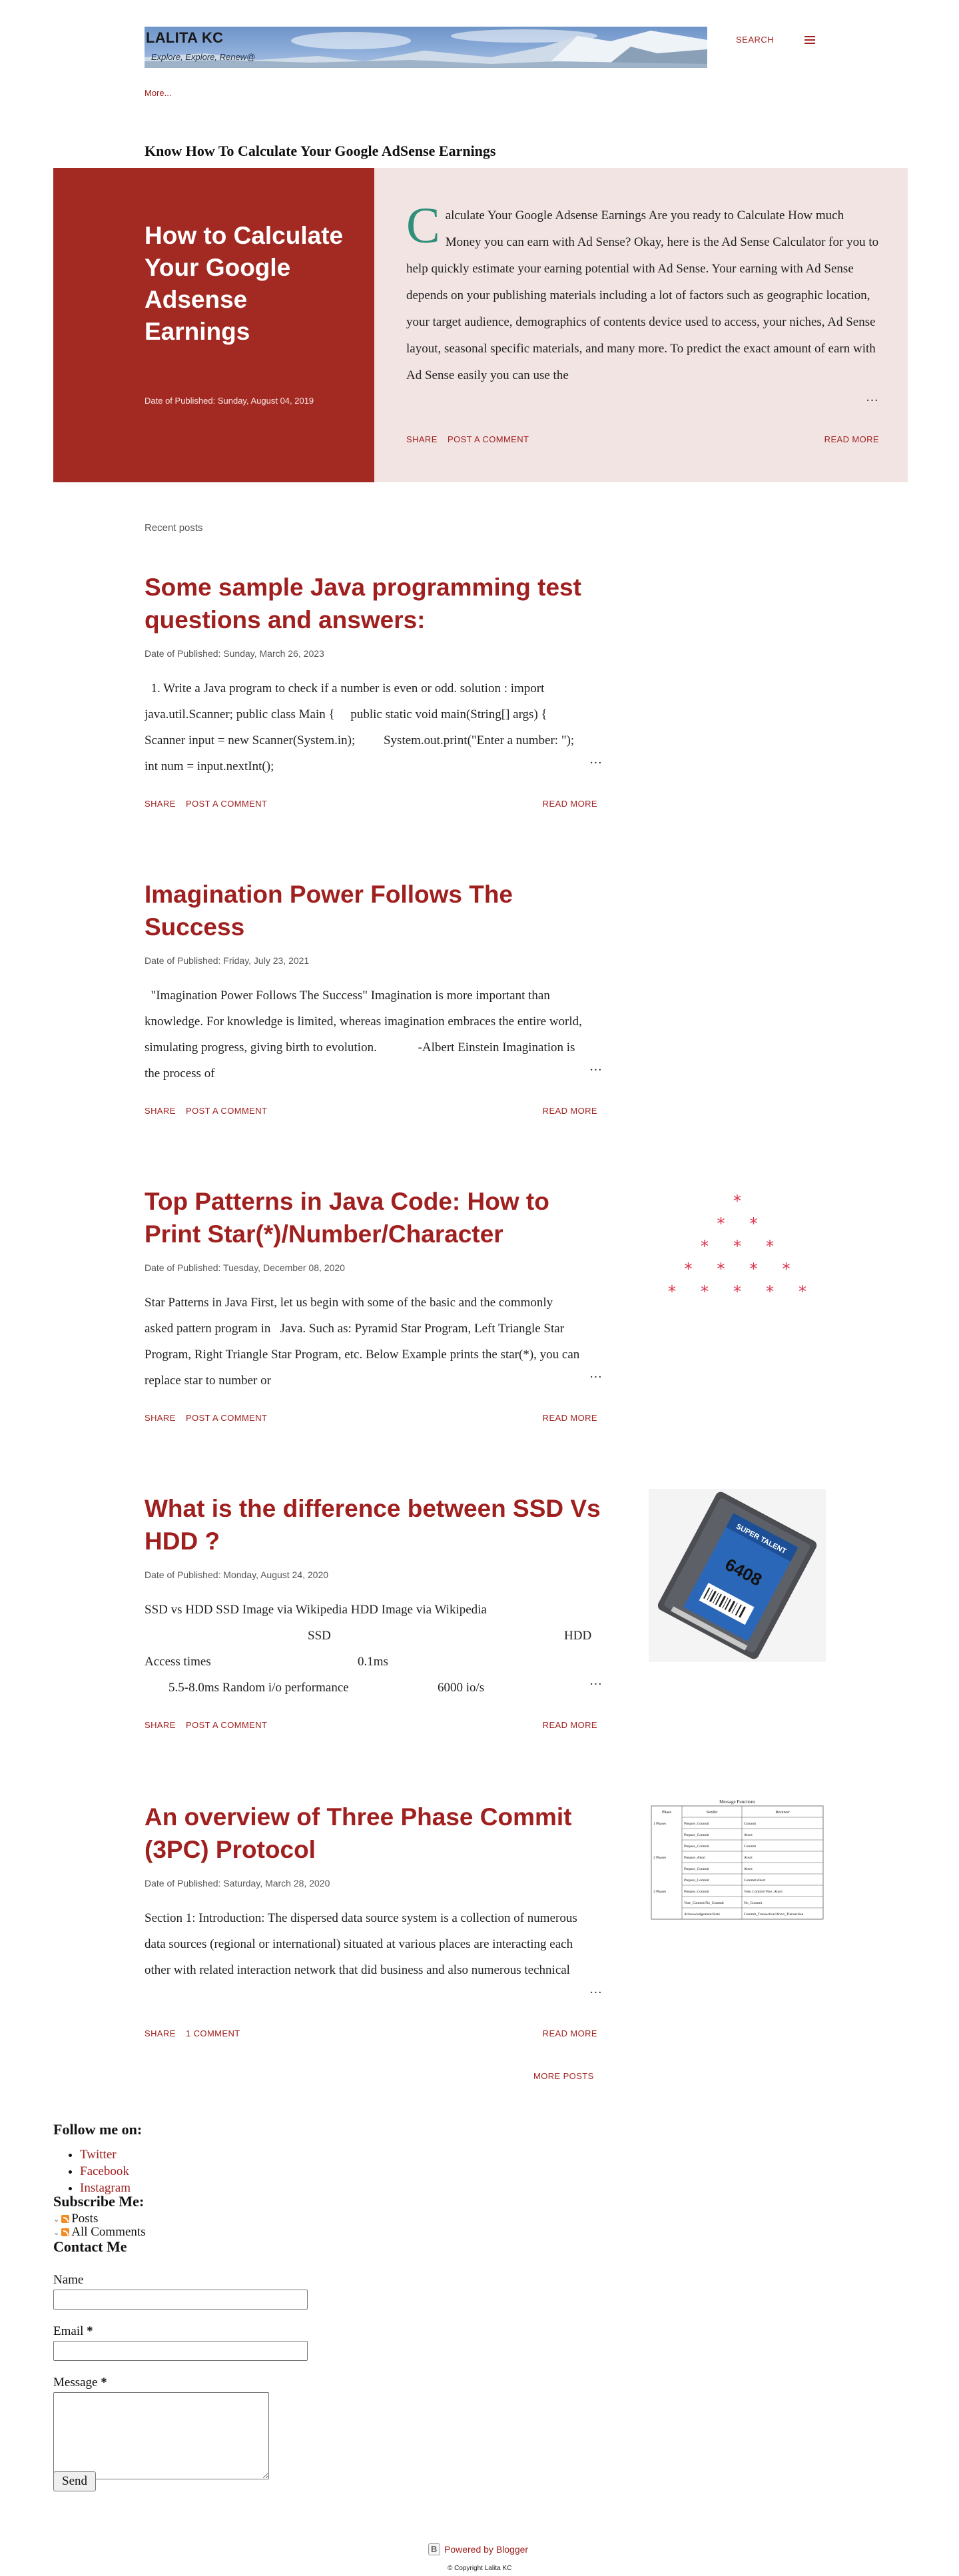 The width and height of the screenshot is (959, 2576). I want to click on hamburger-menu-icon, so click(810, 40).